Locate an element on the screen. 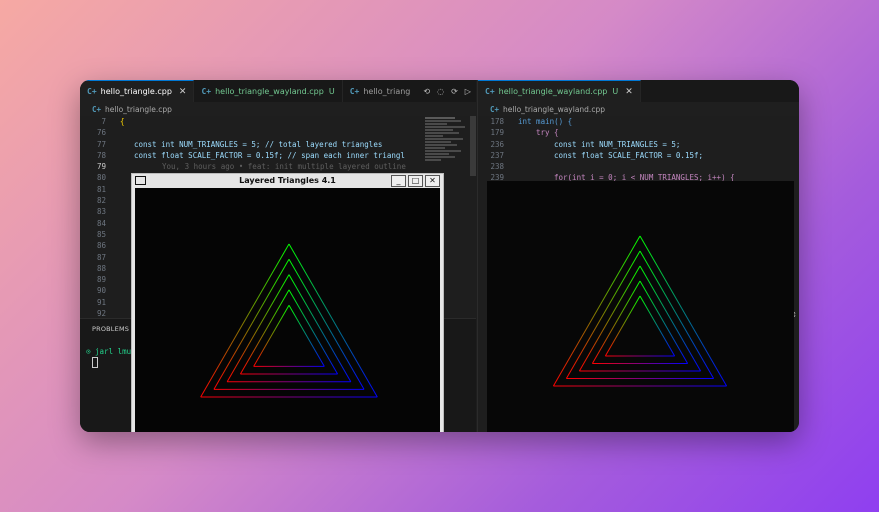 The width and height of the screenshot is (879, 512). code-text: try { is located at coordinates (547, 133).